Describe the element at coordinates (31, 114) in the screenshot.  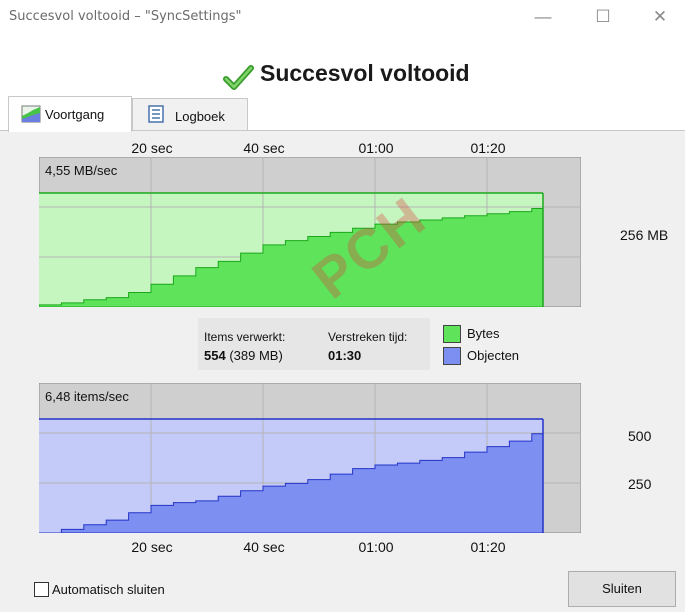
I see `progress-chart-icon` at that location.